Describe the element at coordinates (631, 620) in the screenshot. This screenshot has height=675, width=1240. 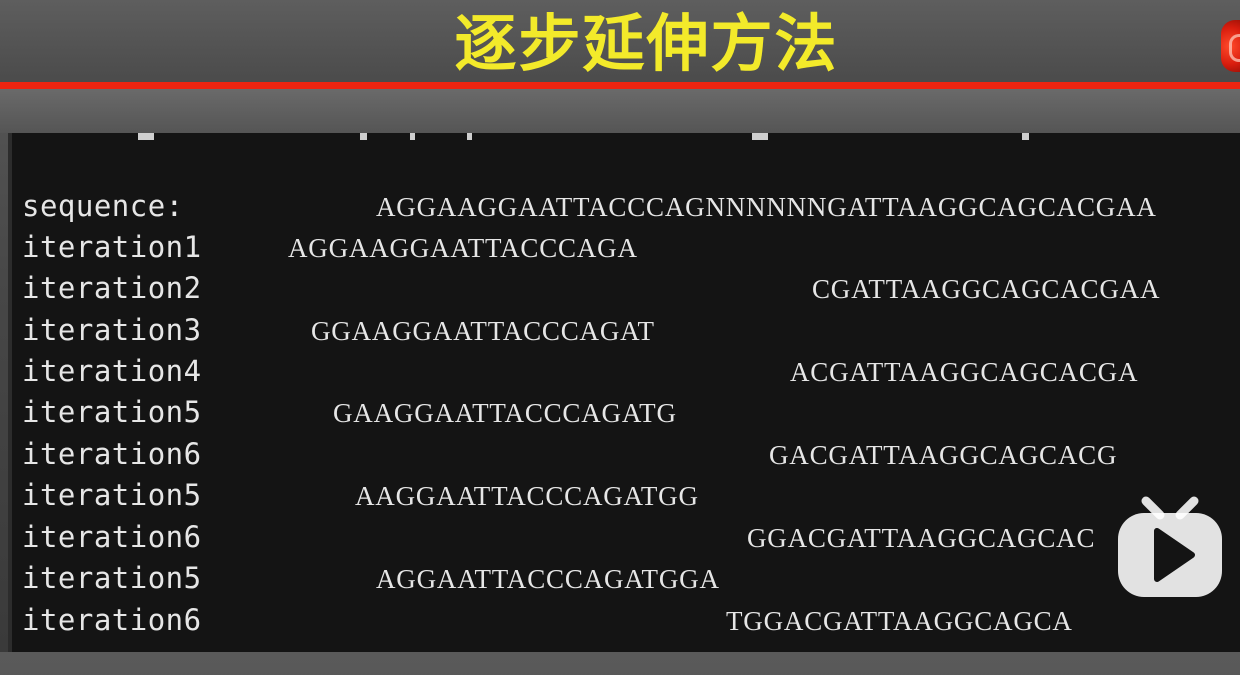
I see `iteration-row: iteration6 TGGACGATTAAGGCAGCA` at that location.